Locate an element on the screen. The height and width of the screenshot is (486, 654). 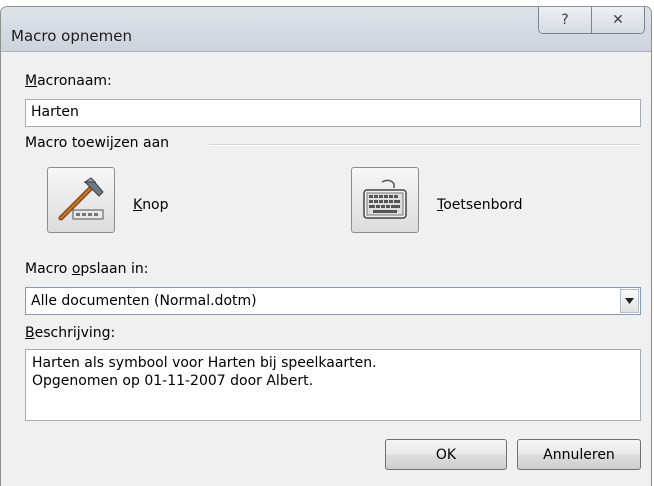
dialog-title: Macro opnemen is located at coordinates (71, 36).